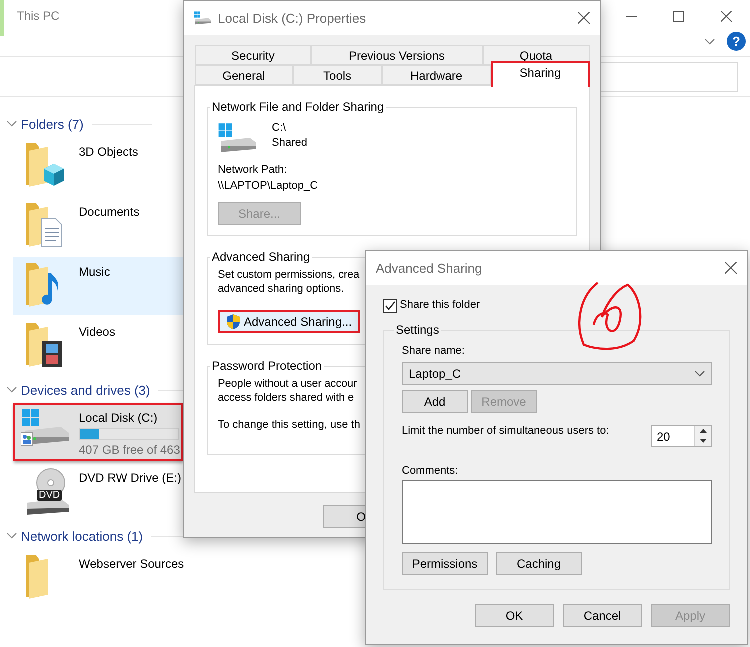  Describe the element at coordinates (540, 74) in the screenshot. I see `tab: Sharing` at that location.